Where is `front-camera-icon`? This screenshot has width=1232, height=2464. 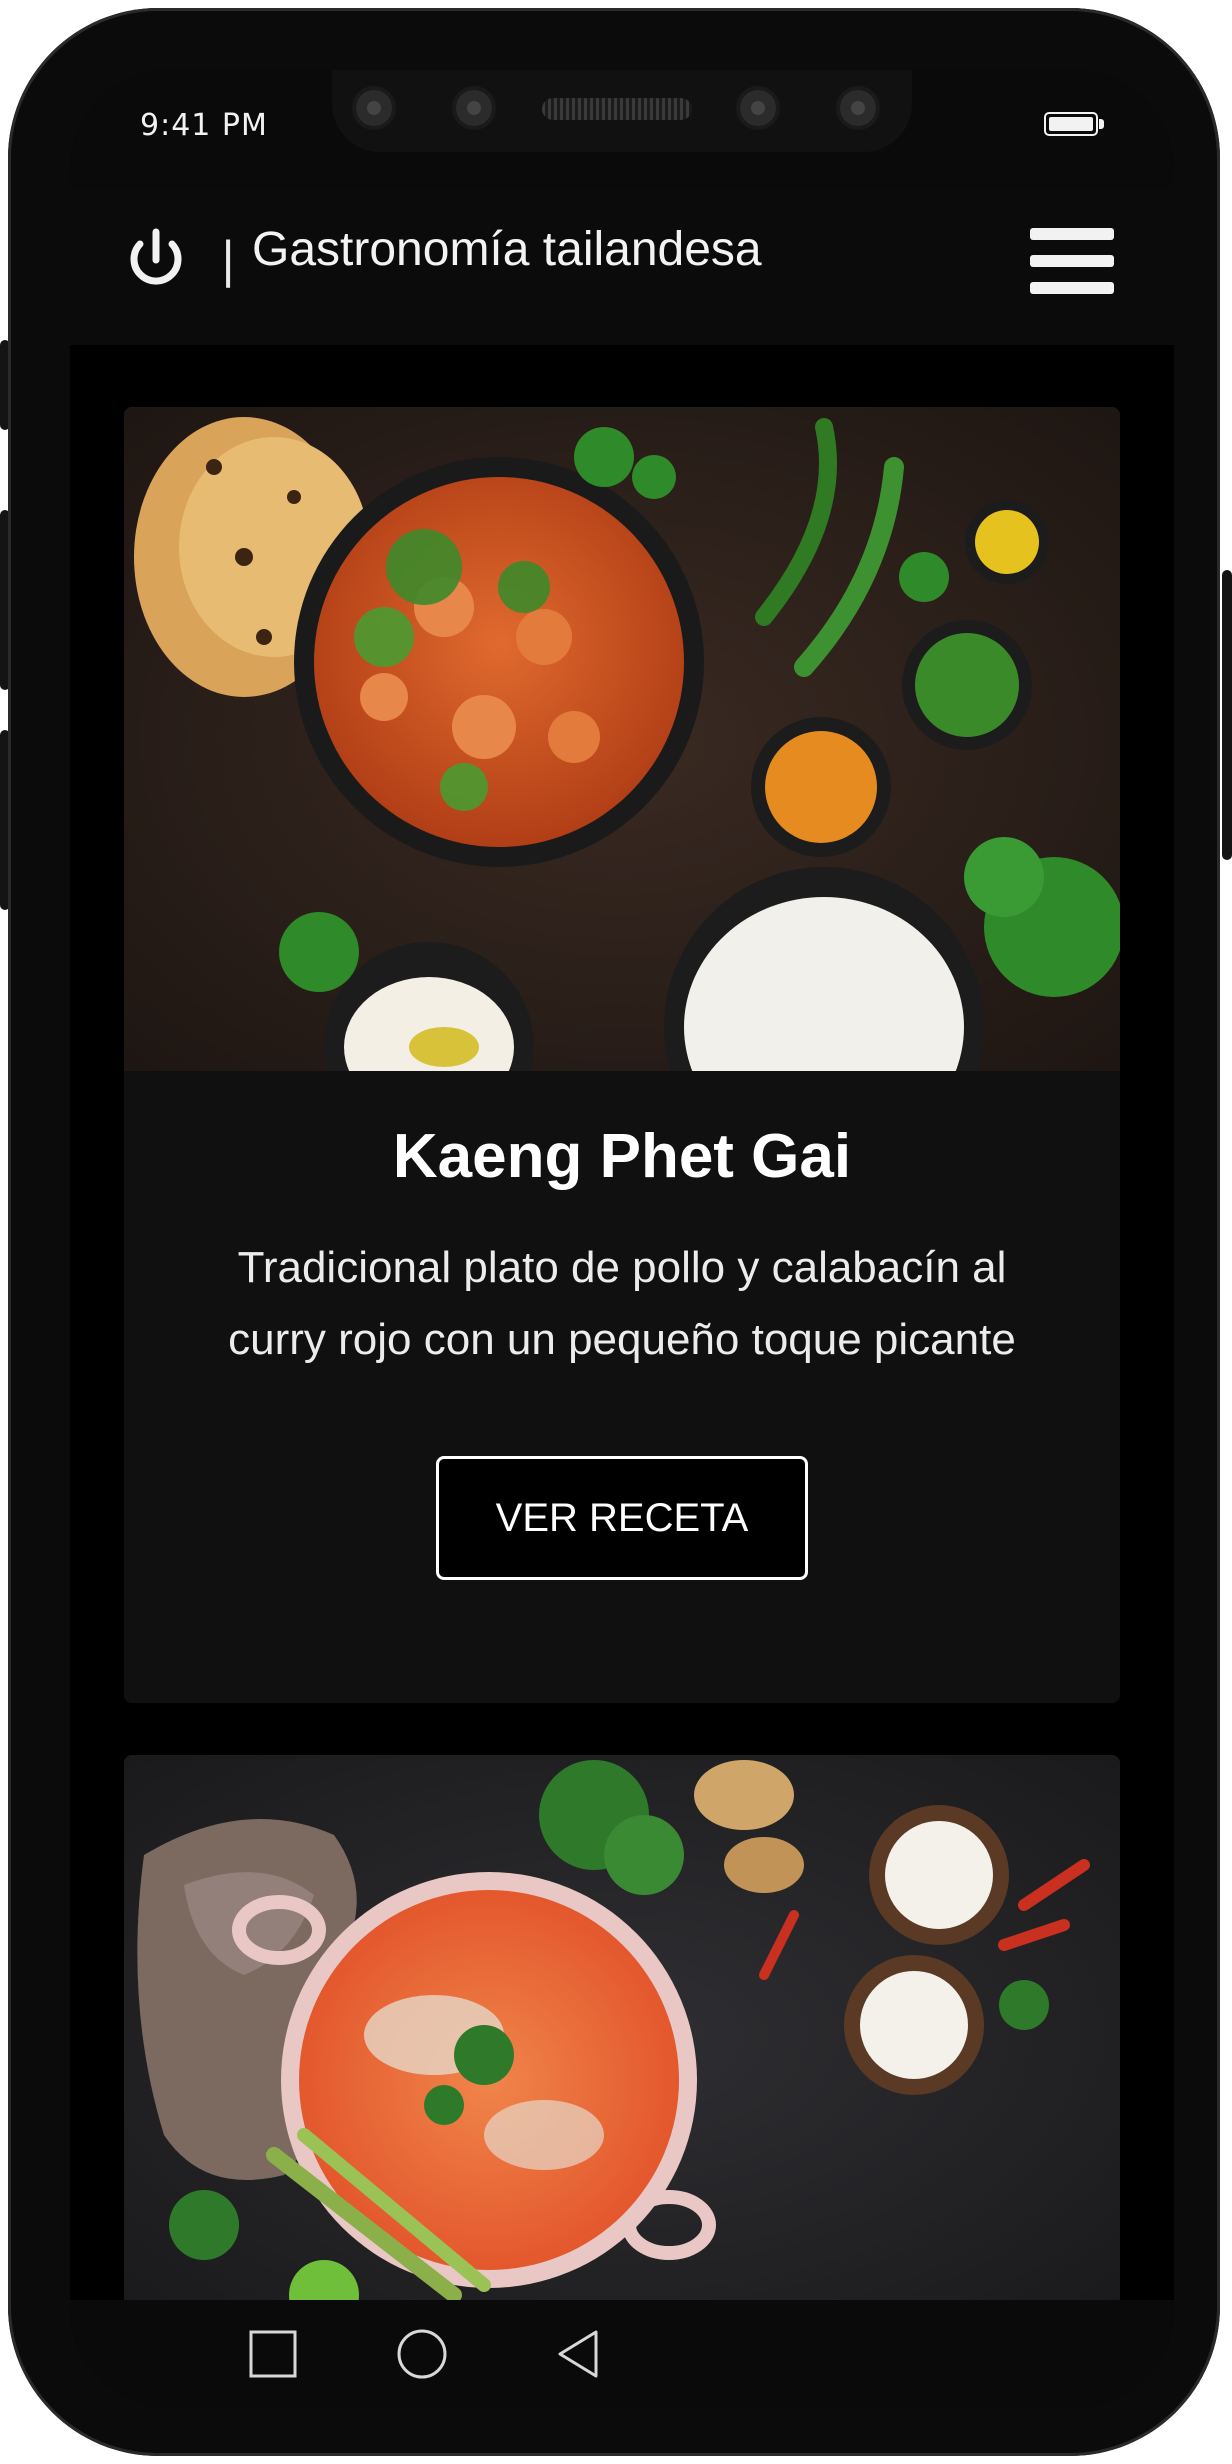 front-camera-icon is located at coordinates (374, 108).